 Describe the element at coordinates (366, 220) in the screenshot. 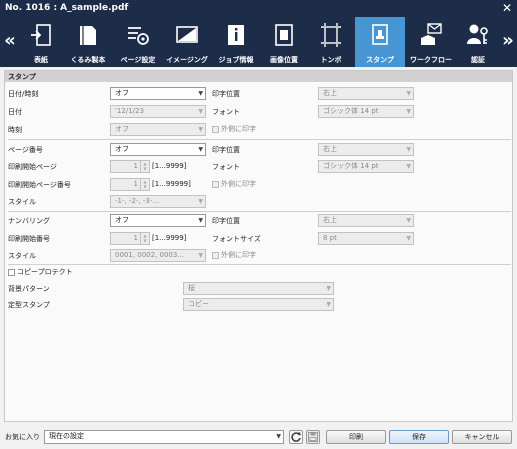

I see `numbering-position-select: 右上` at that location.